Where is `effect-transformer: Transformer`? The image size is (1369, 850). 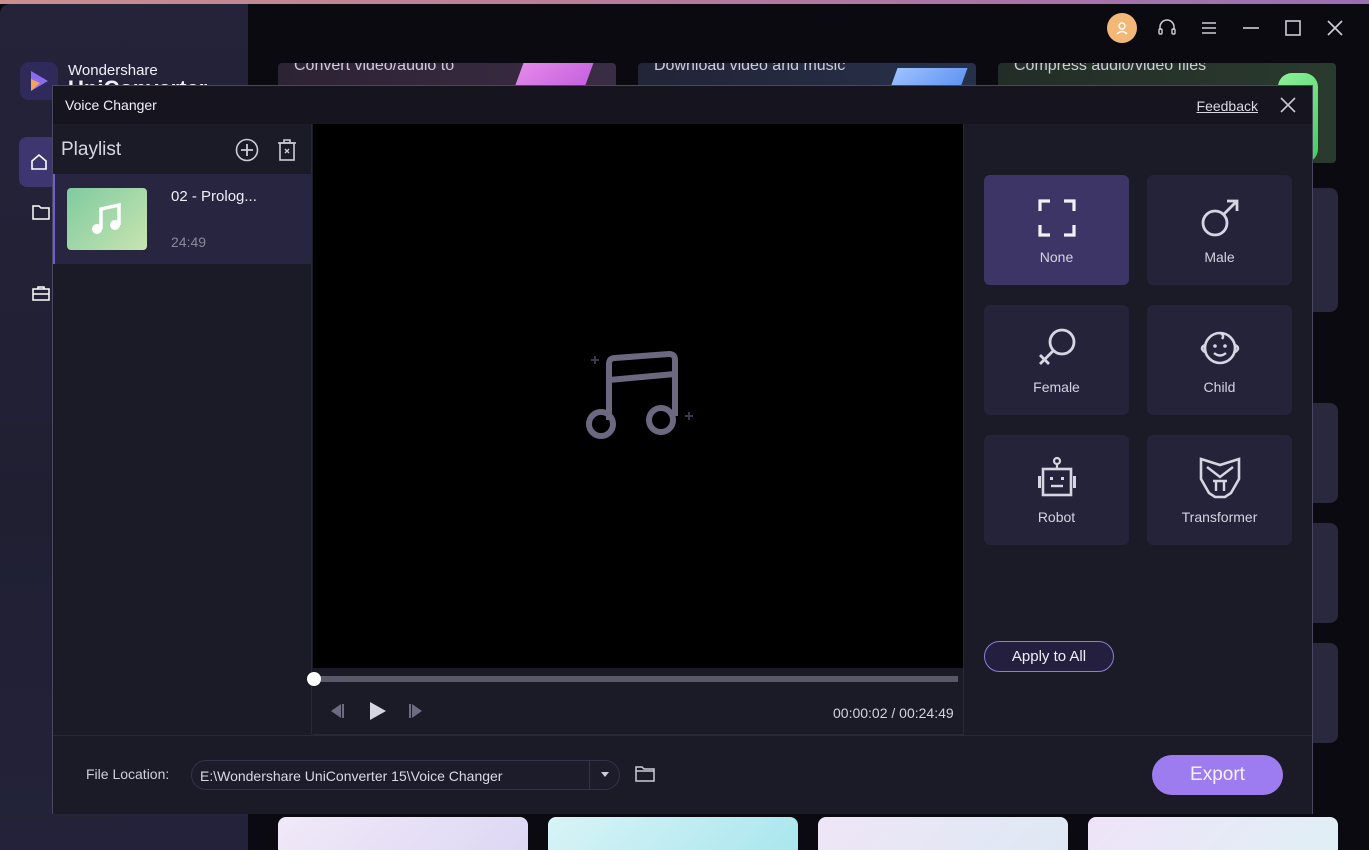 effect-transformer: Transformer is located at coordinates (1219, 490).